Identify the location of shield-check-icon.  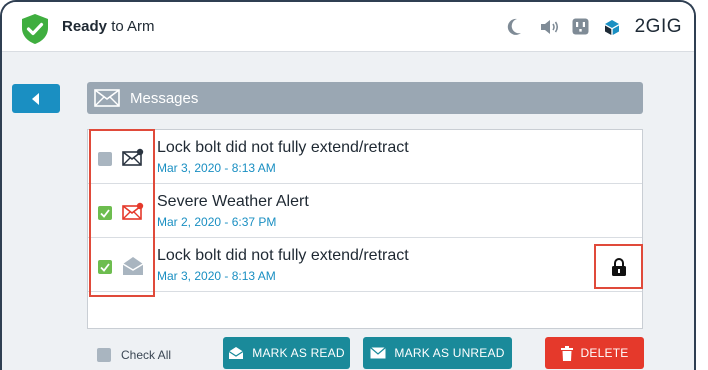
(35, 29).